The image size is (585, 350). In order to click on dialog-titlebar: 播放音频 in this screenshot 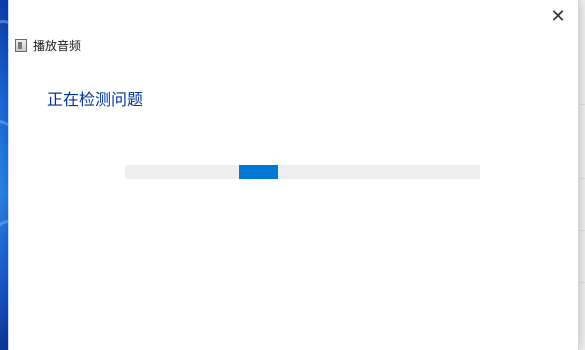, I will do `click(48, 45)`.